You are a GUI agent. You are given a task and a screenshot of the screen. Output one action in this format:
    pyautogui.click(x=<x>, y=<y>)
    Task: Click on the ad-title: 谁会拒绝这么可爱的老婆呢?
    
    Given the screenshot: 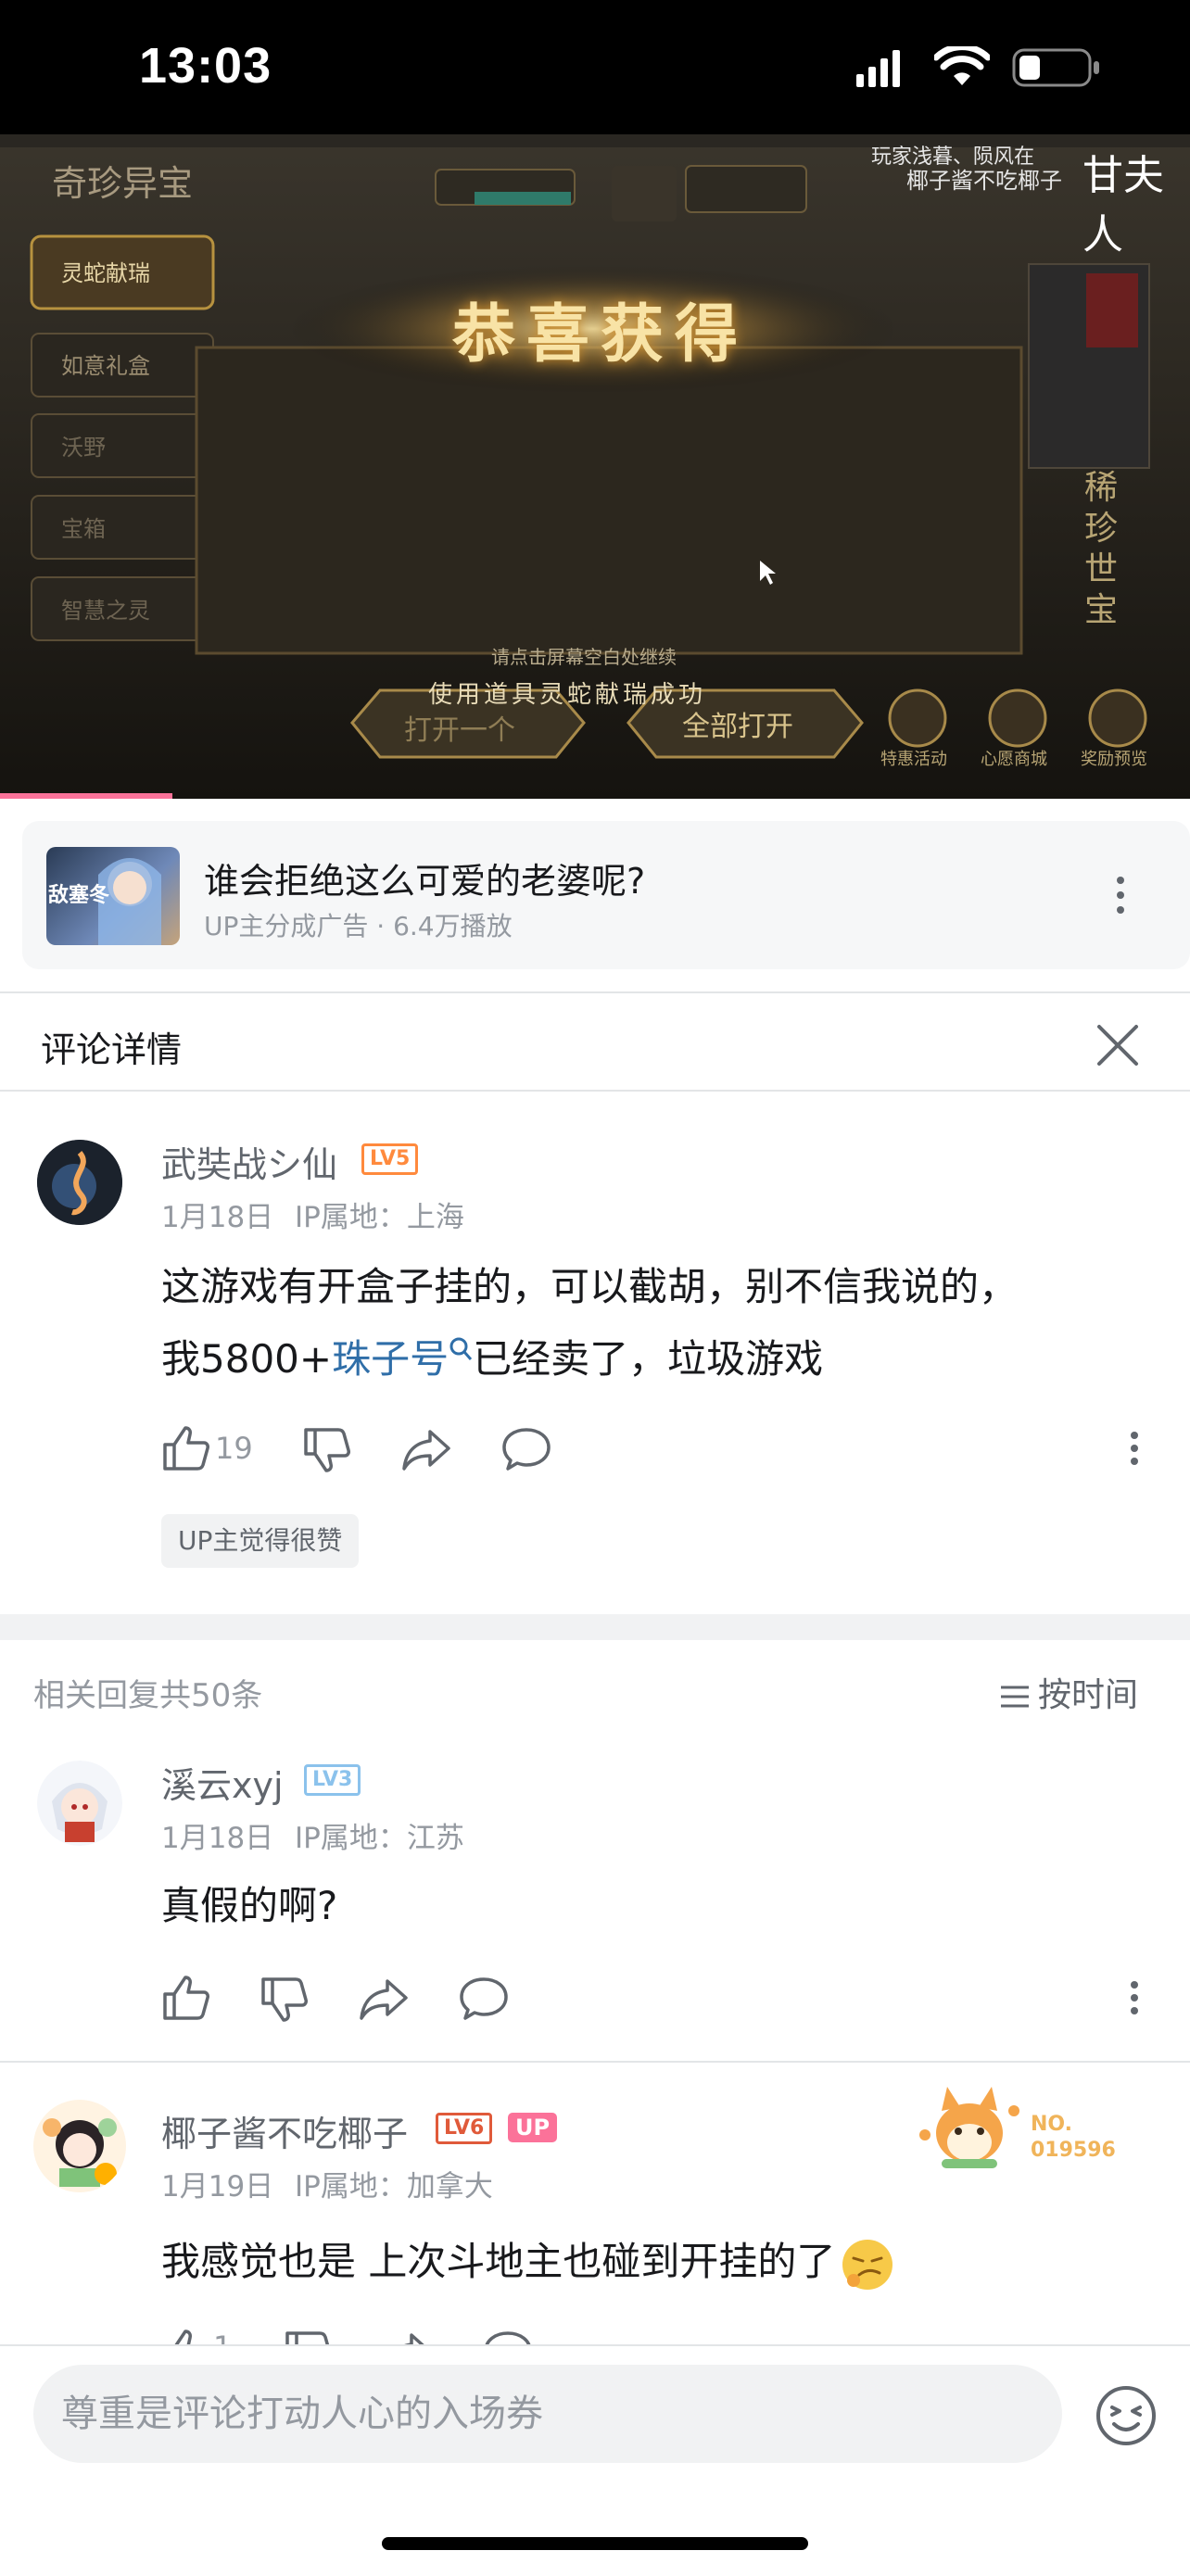 What is the action you would take?
    pyautogui.click(x=424, y=878)
    